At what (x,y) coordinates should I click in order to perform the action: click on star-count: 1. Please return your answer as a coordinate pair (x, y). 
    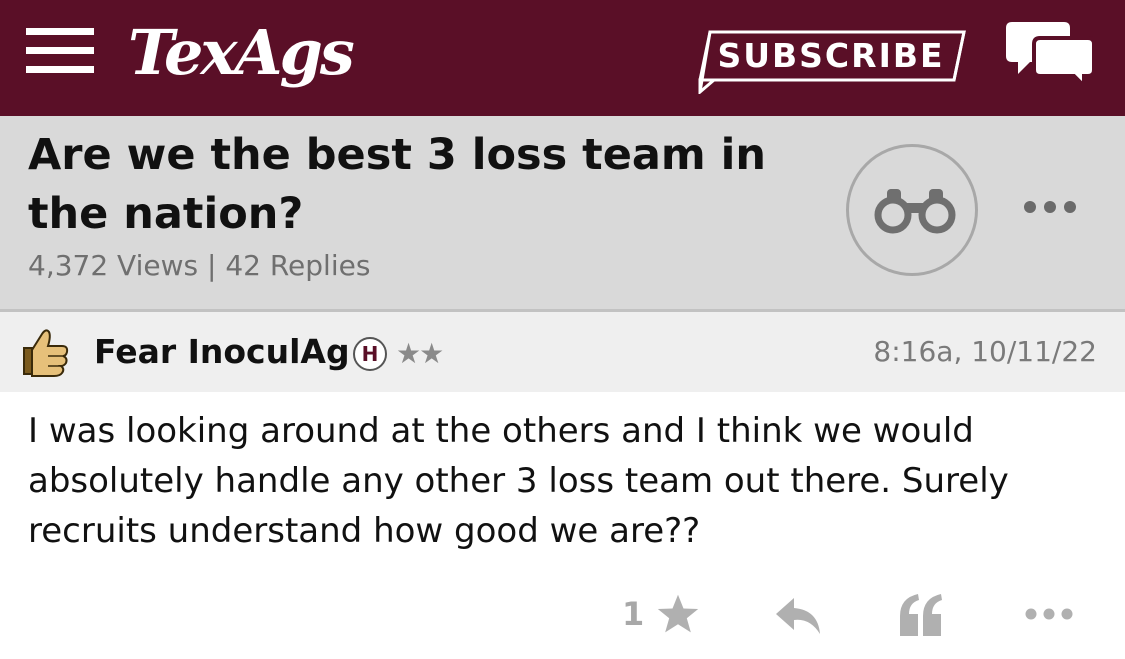
    Looking at the image, I should click on (633, 614).